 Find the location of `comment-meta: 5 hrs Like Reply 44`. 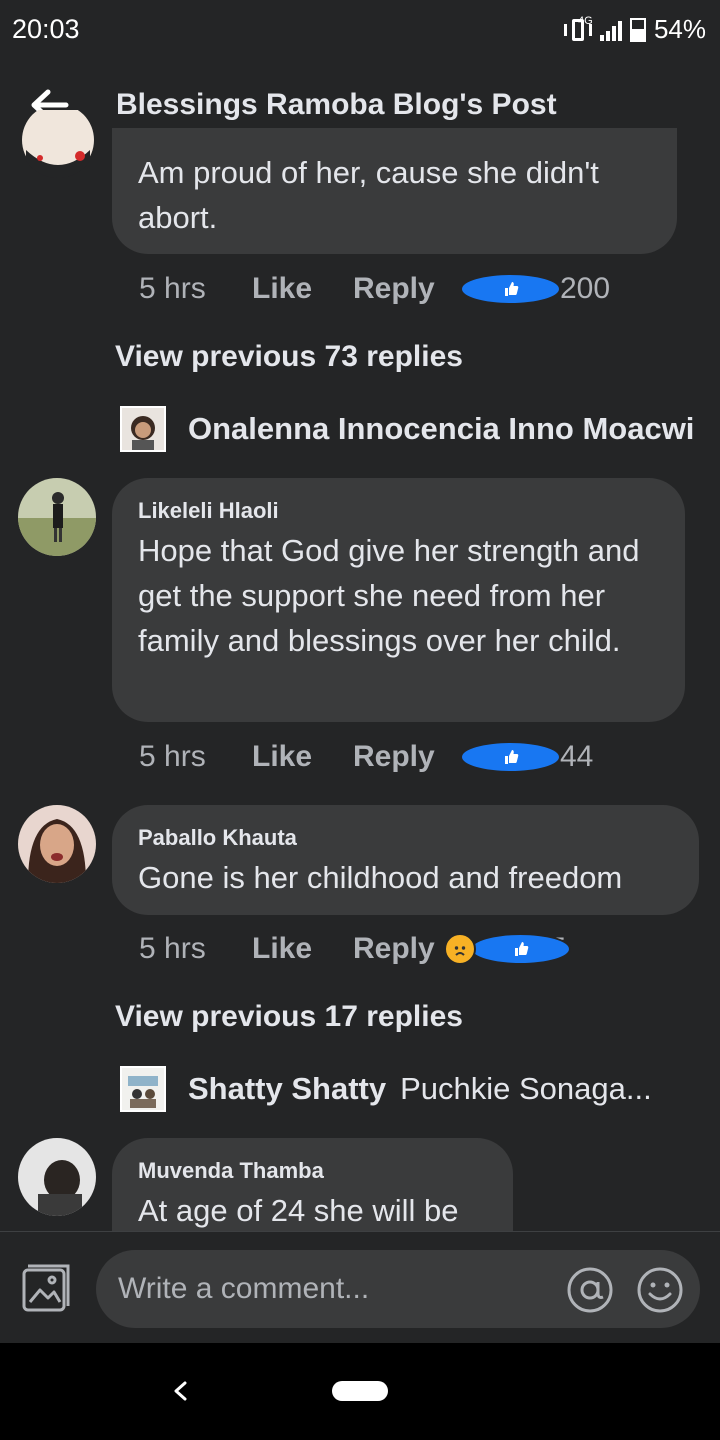

comment-meta: 5 hrs Like Reply 44 is located at coordinates (366, 757).